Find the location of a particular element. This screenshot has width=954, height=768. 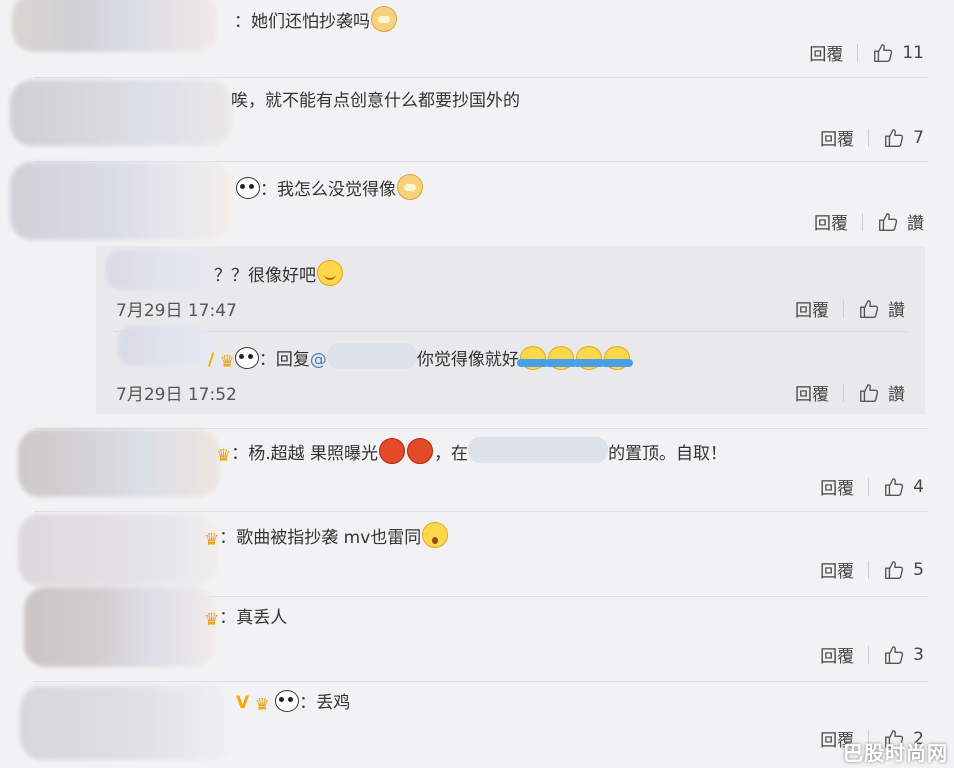

like-button: 11 is located at coordinates (898, 53).